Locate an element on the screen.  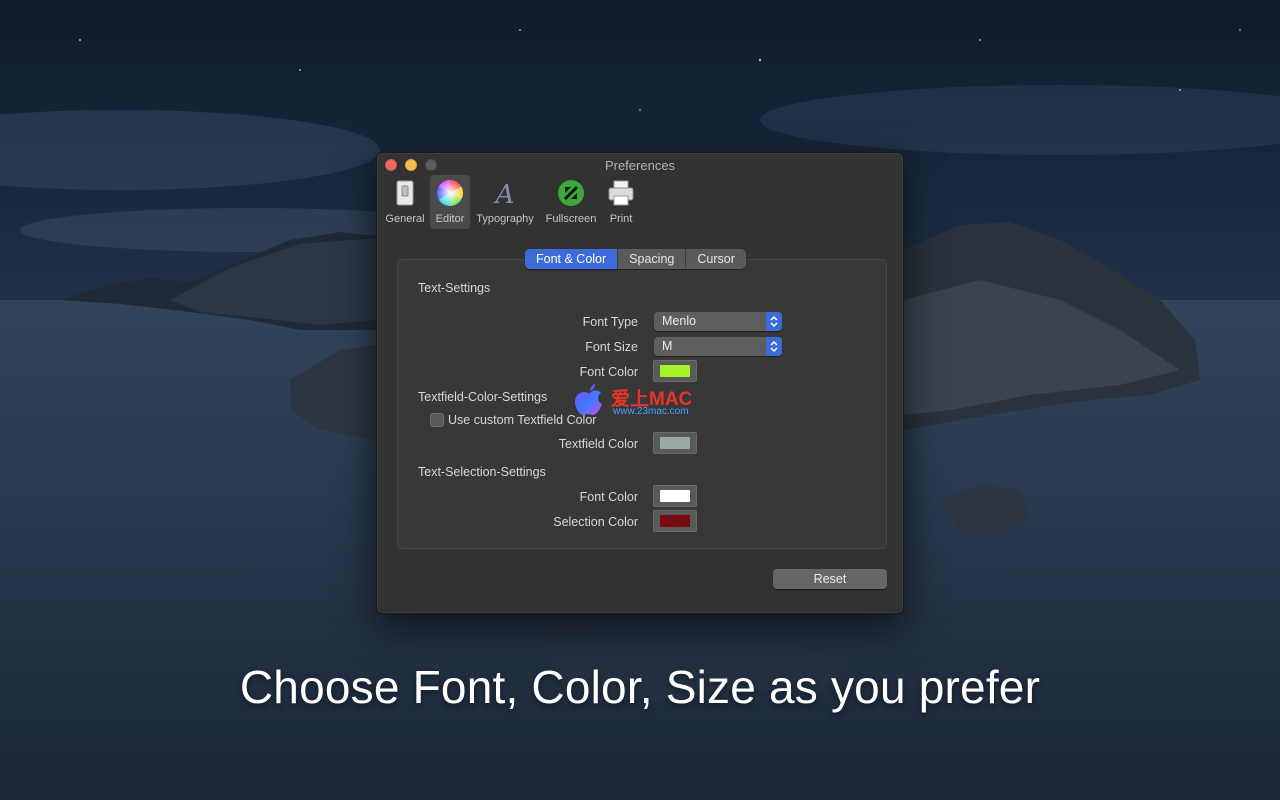
toolbar-item-typography: A Typography is located at coordinates (505, 202).